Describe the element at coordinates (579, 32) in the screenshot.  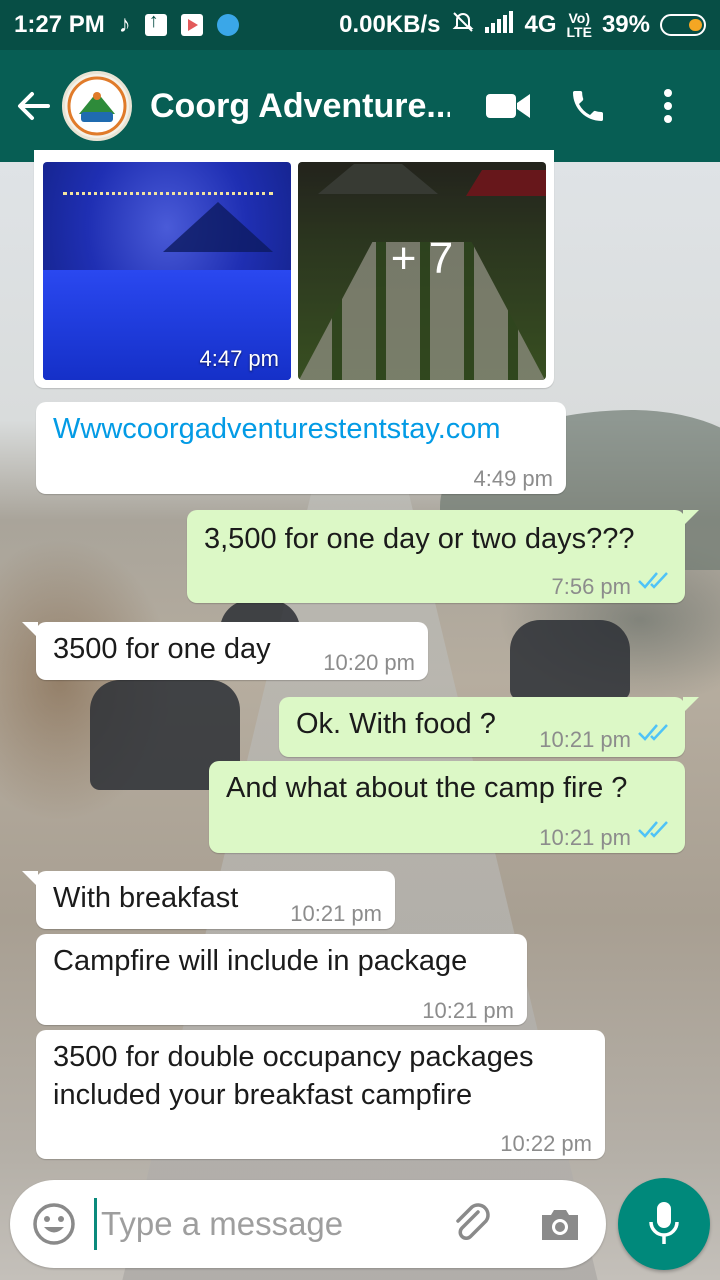
I see `lte-label: LTE` at that location.